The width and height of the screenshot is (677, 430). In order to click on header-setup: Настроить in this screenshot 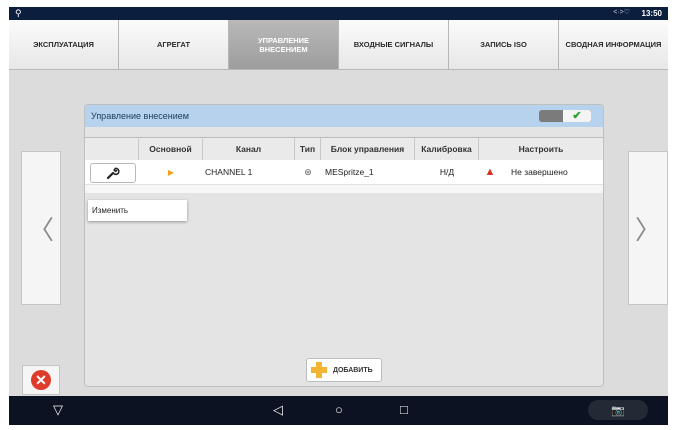, I will do `click(541, 149)`.